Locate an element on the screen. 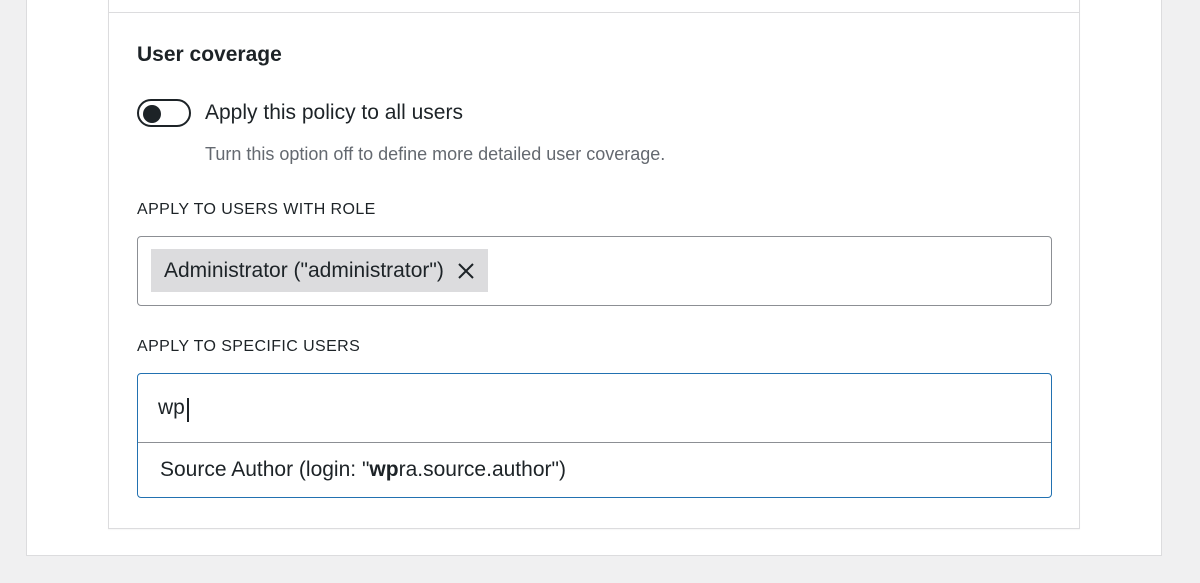  section-title: User coverage is located at coordinates (209, 54).